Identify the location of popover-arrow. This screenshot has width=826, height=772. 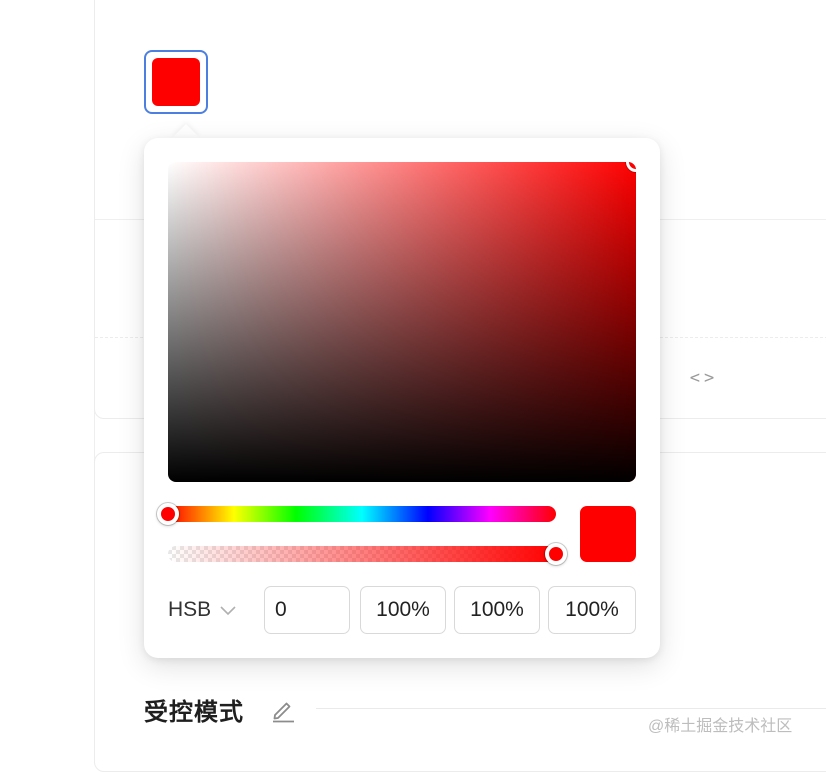
(186, 131).